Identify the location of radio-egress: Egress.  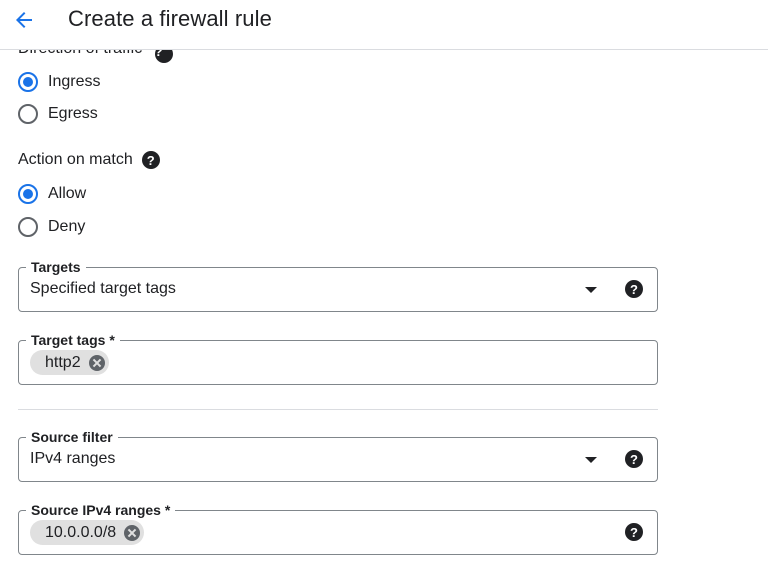
(58, 114).